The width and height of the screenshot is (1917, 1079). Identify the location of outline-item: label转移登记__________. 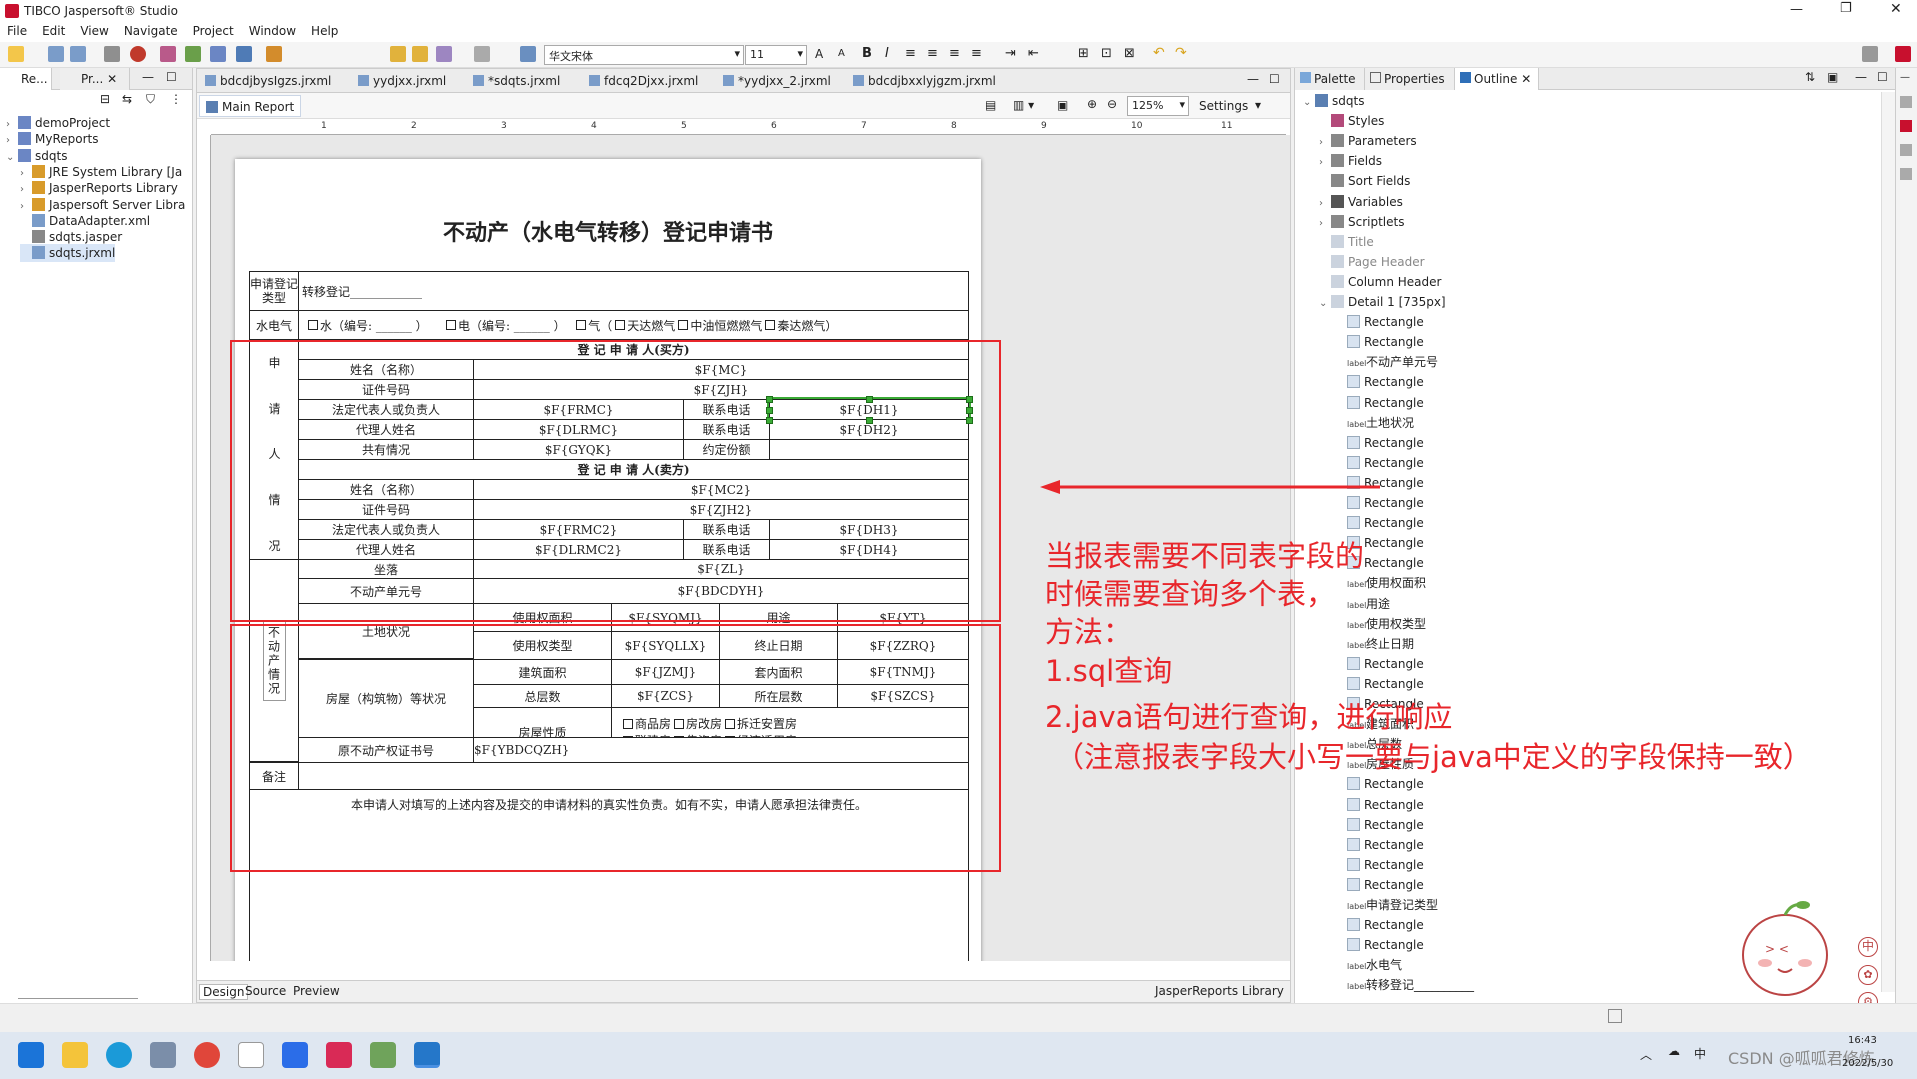
(1404, 984).